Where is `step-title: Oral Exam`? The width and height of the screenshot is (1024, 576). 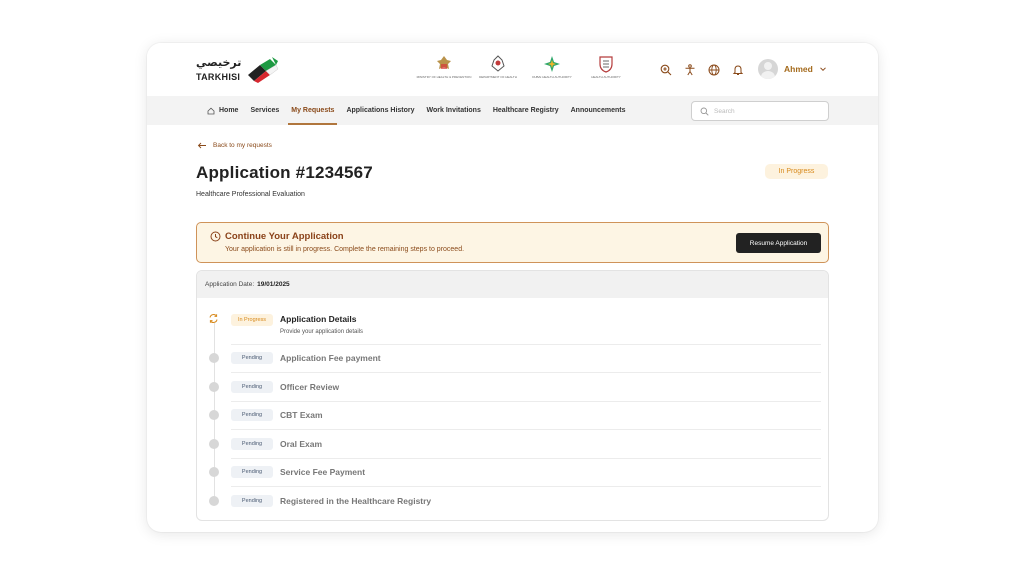
step-title: Oral Exam is located at coordinates (301, 444).